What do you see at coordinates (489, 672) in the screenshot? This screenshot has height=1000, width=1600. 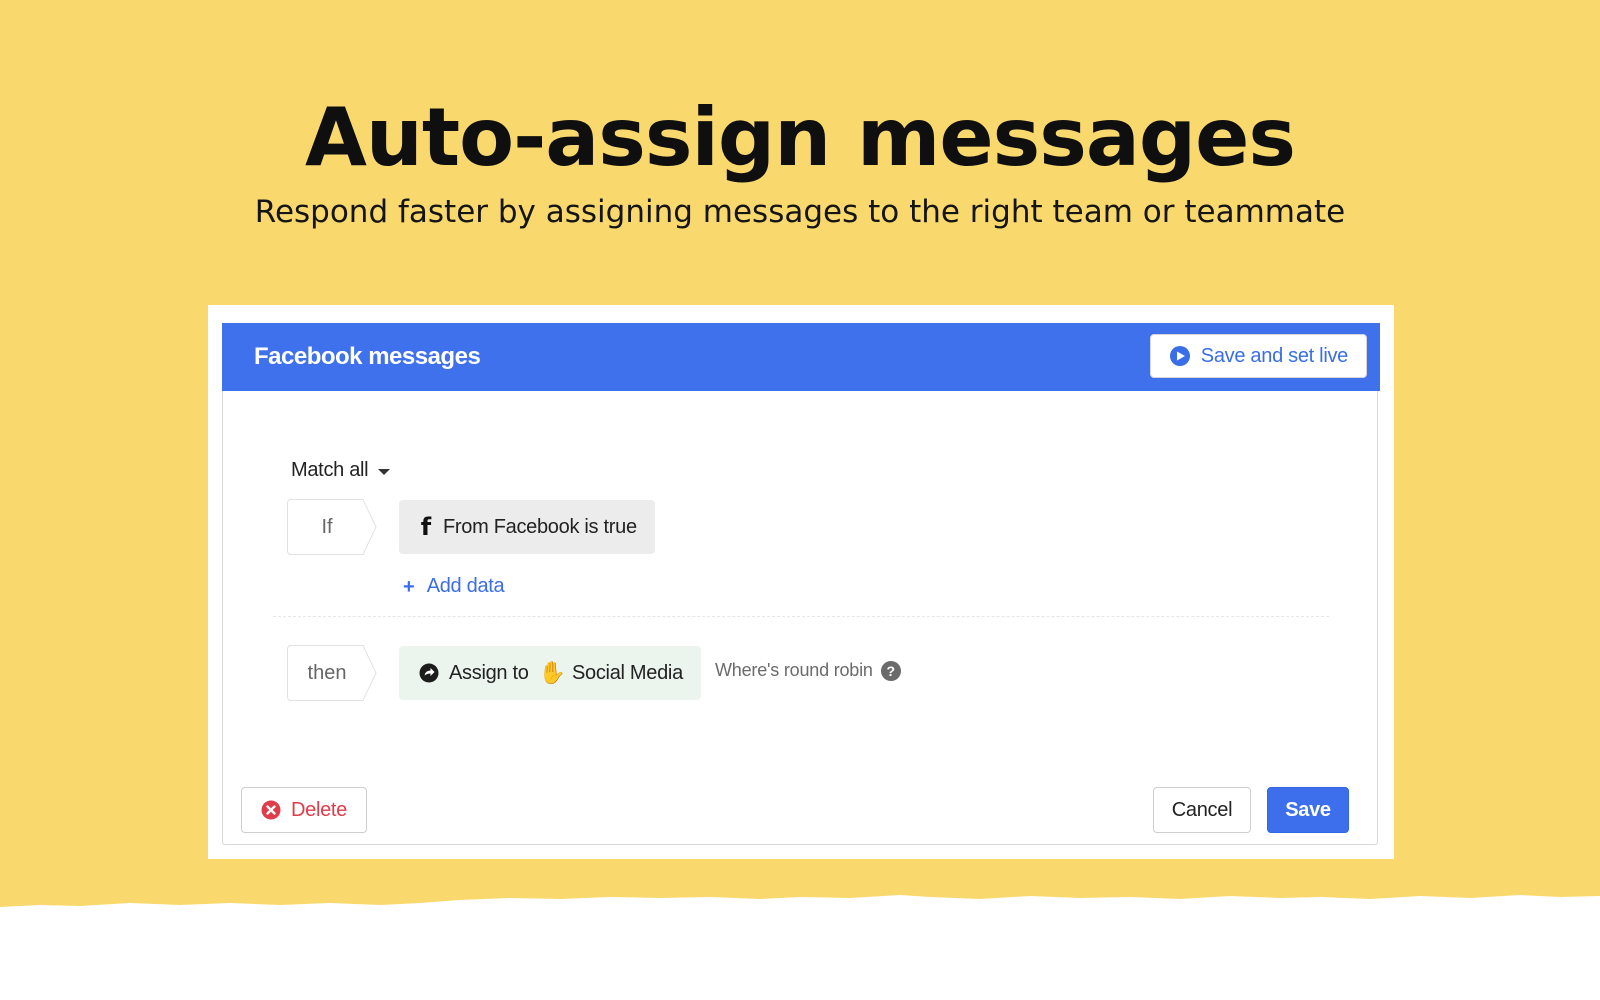 I see `action-prefix-label: Assign to` at bounding box center [489, 672].